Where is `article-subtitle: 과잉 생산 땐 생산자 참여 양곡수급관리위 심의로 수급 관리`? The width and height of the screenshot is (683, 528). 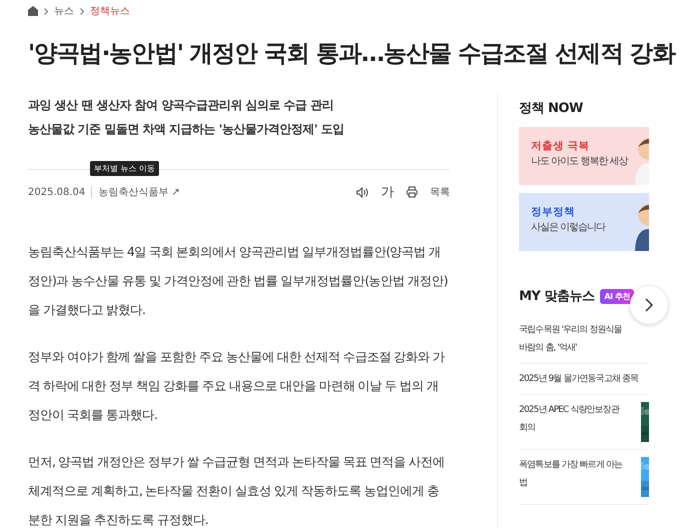
article-subtitle: 과잉 생산 땐 생산자 참여 양곡수급관리위 심의로 수급 관리 is located at coordinates (181, 105).